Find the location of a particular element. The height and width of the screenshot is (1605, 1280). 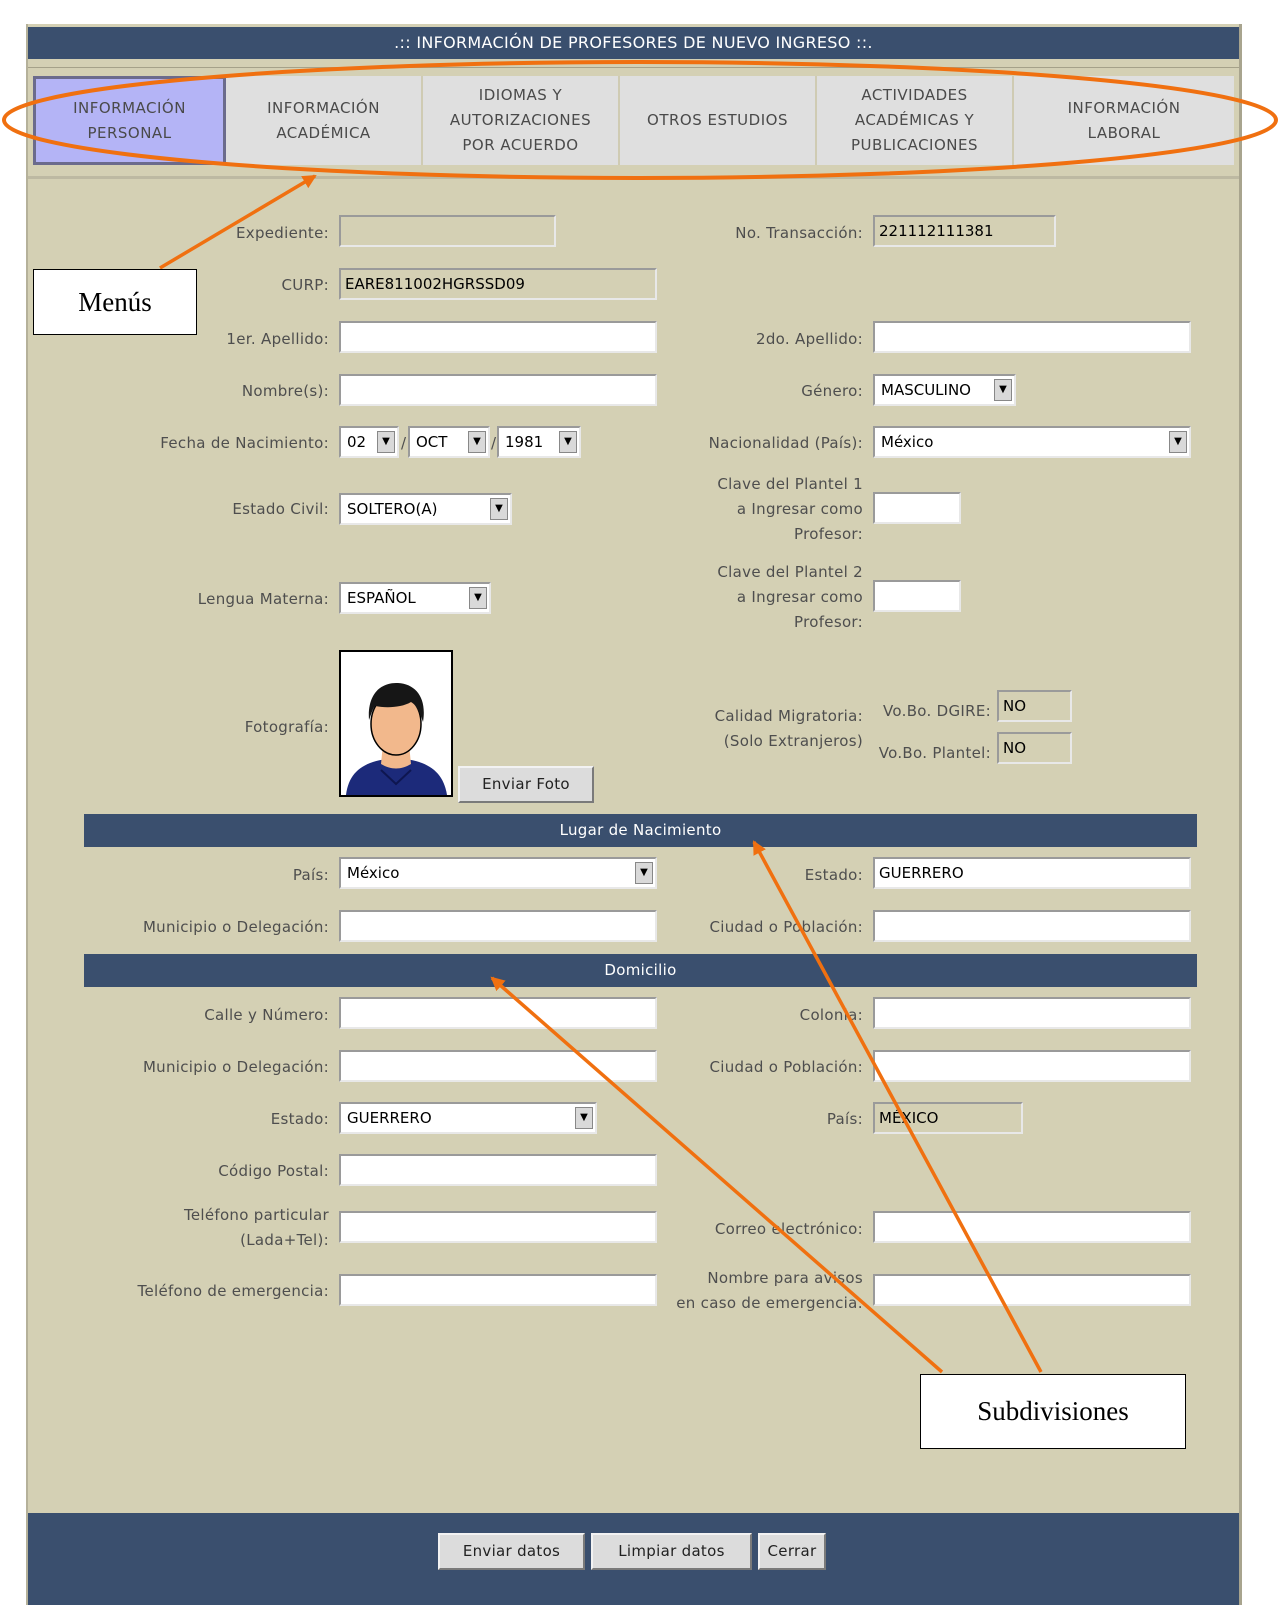

subdivisions-callout: Subdivisiones is located at coordinates (1053, 1411).